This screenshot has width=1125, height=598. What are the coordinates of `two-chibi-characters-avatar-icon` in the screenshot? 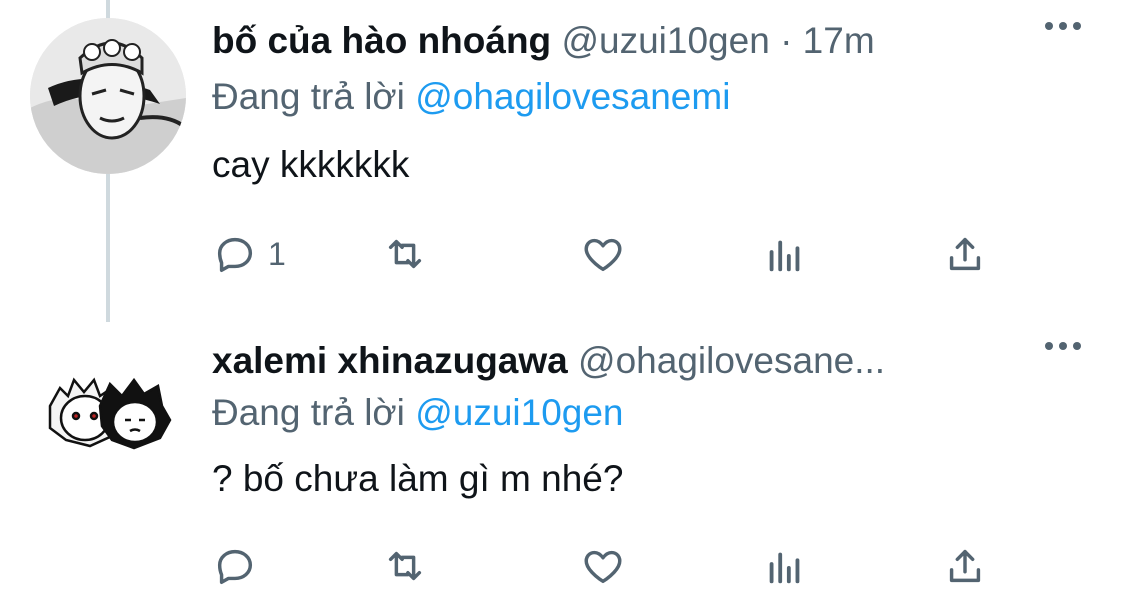 It's located at (108, 414).